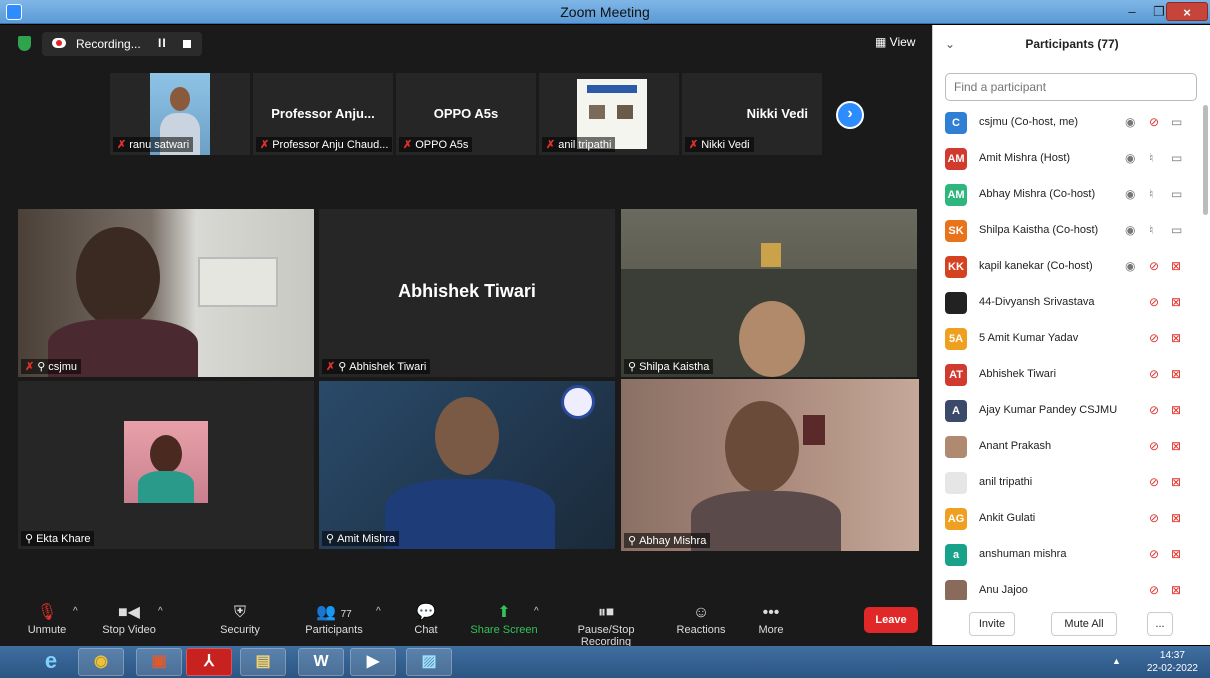 This screenshot has width=1210, height=678. What do you see at coordinates (51, 662) in the screenshot?
I see `internet-explorer-icon: e` at bounding box center [51, 662].